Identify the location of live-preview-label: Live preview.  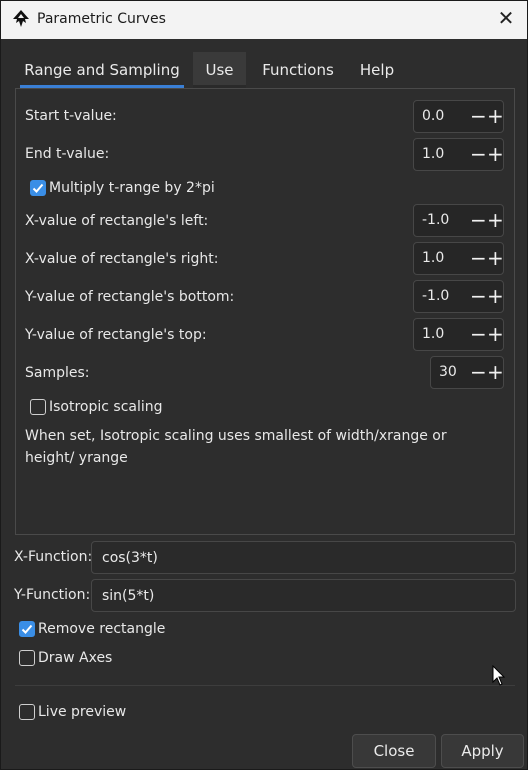
(82, 712).